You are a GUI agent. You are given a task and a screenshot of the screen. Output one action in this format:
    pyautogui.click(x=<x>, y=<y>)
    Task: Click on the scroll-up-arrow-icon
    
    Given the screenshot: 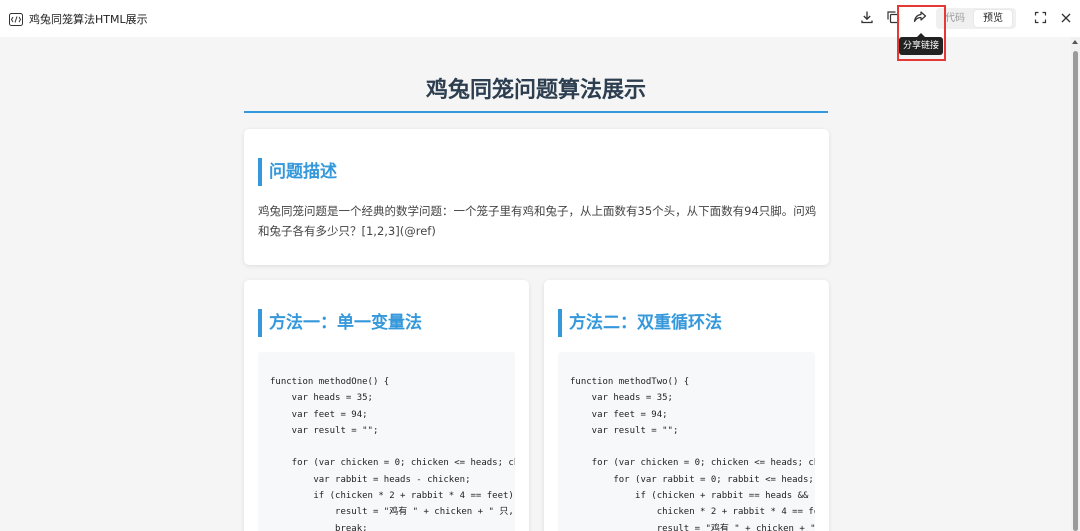 What is the action you would take?
    pyautogui.click(x=1075, y=42)
    